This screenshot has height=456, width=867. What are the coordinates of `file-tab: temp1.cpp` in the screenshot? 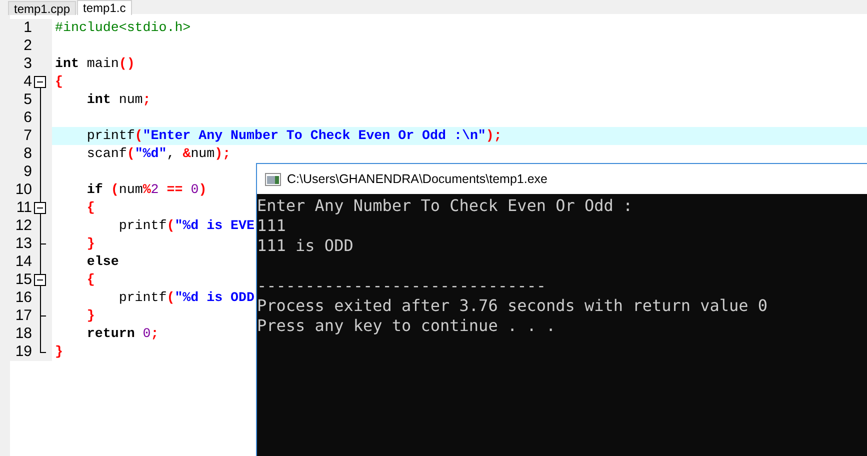 It's located at (42, 8).